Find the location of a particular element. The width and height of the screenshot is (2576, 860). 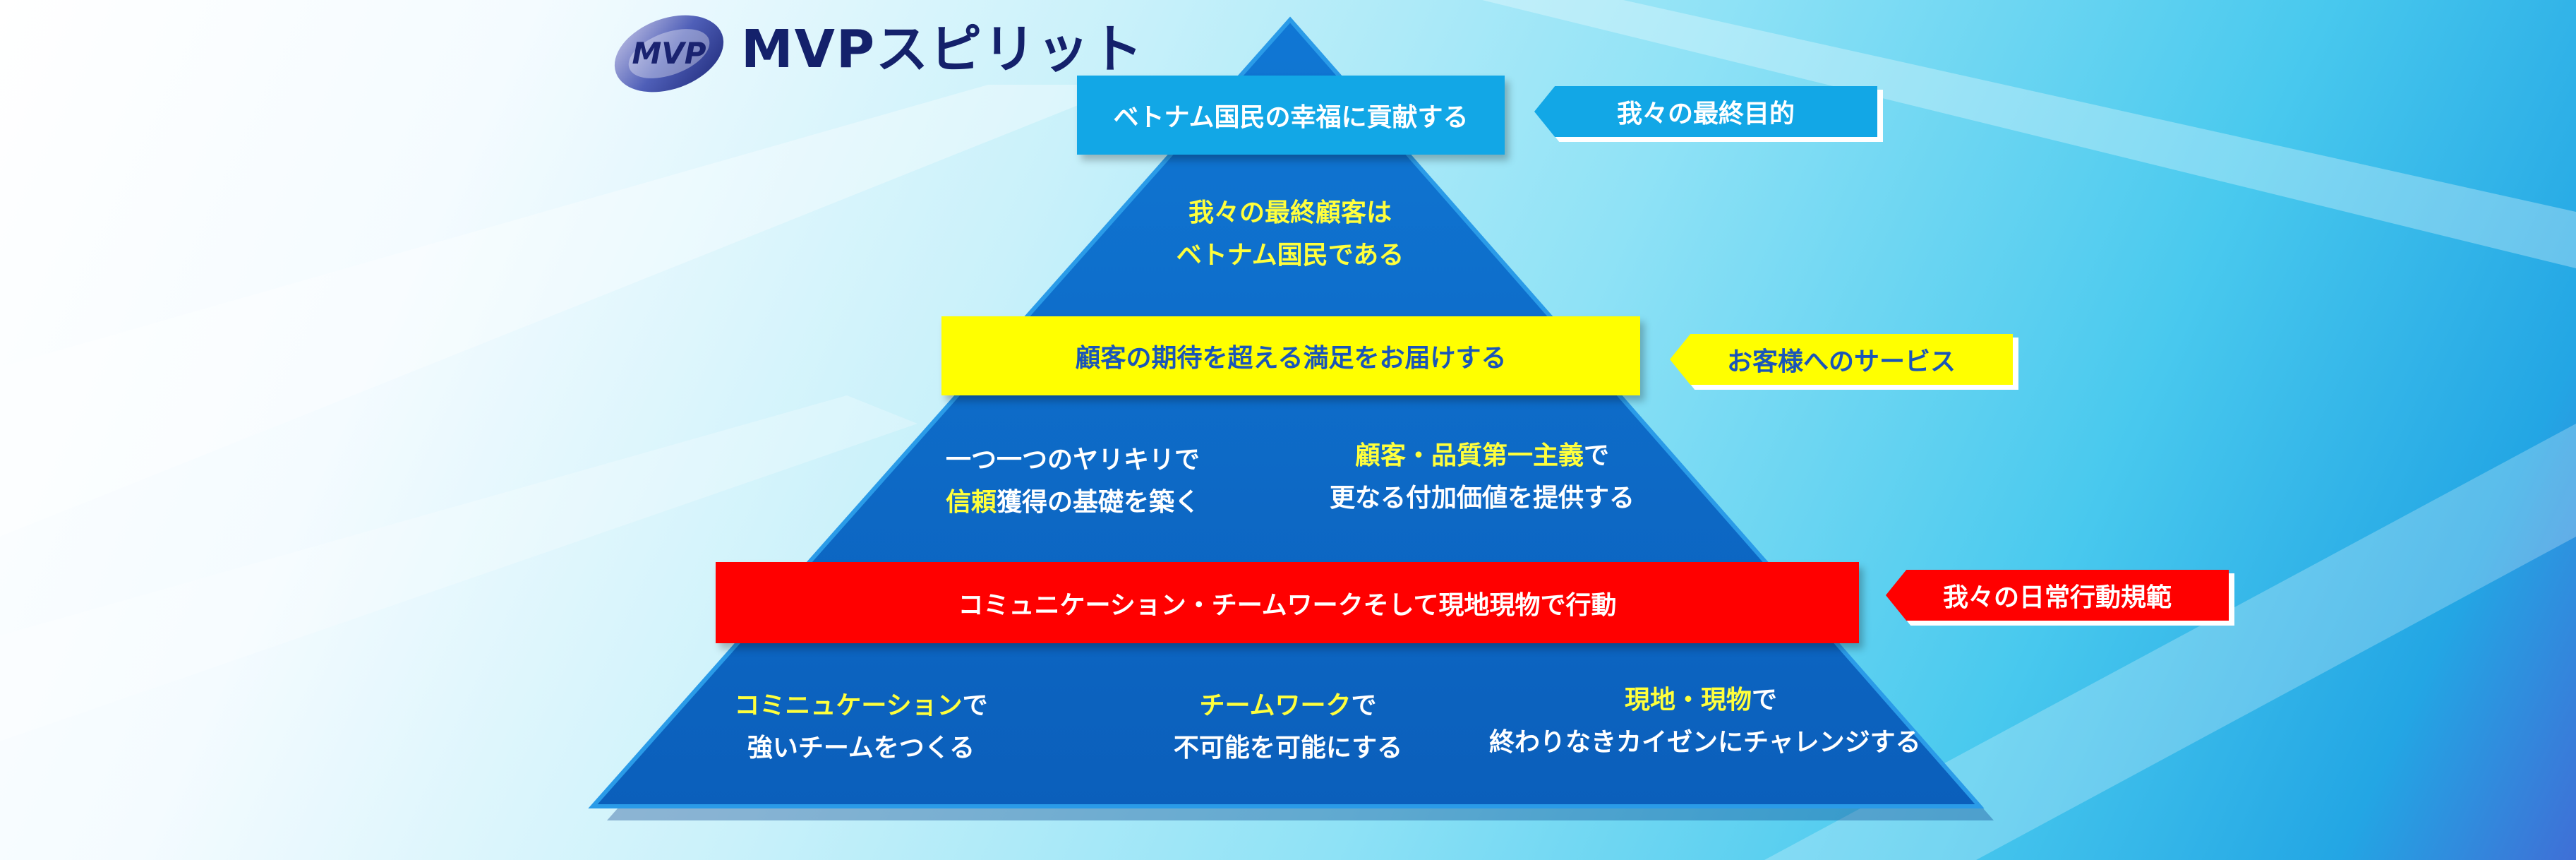

tier2-right-line2: 更なる付加価値を提供する is located at coordinates (1482, 498).